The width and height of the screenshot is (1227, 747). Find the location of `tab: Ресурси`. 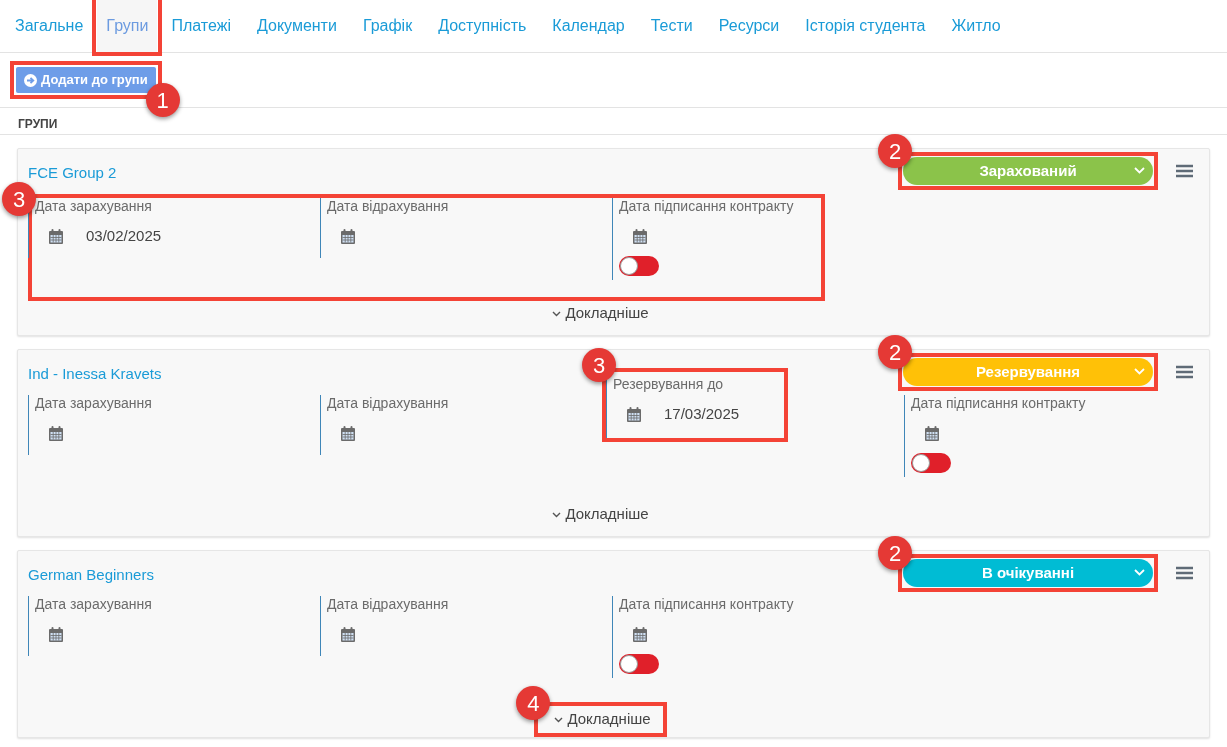

tab: Ресурси is located at coordinates (749, 26).